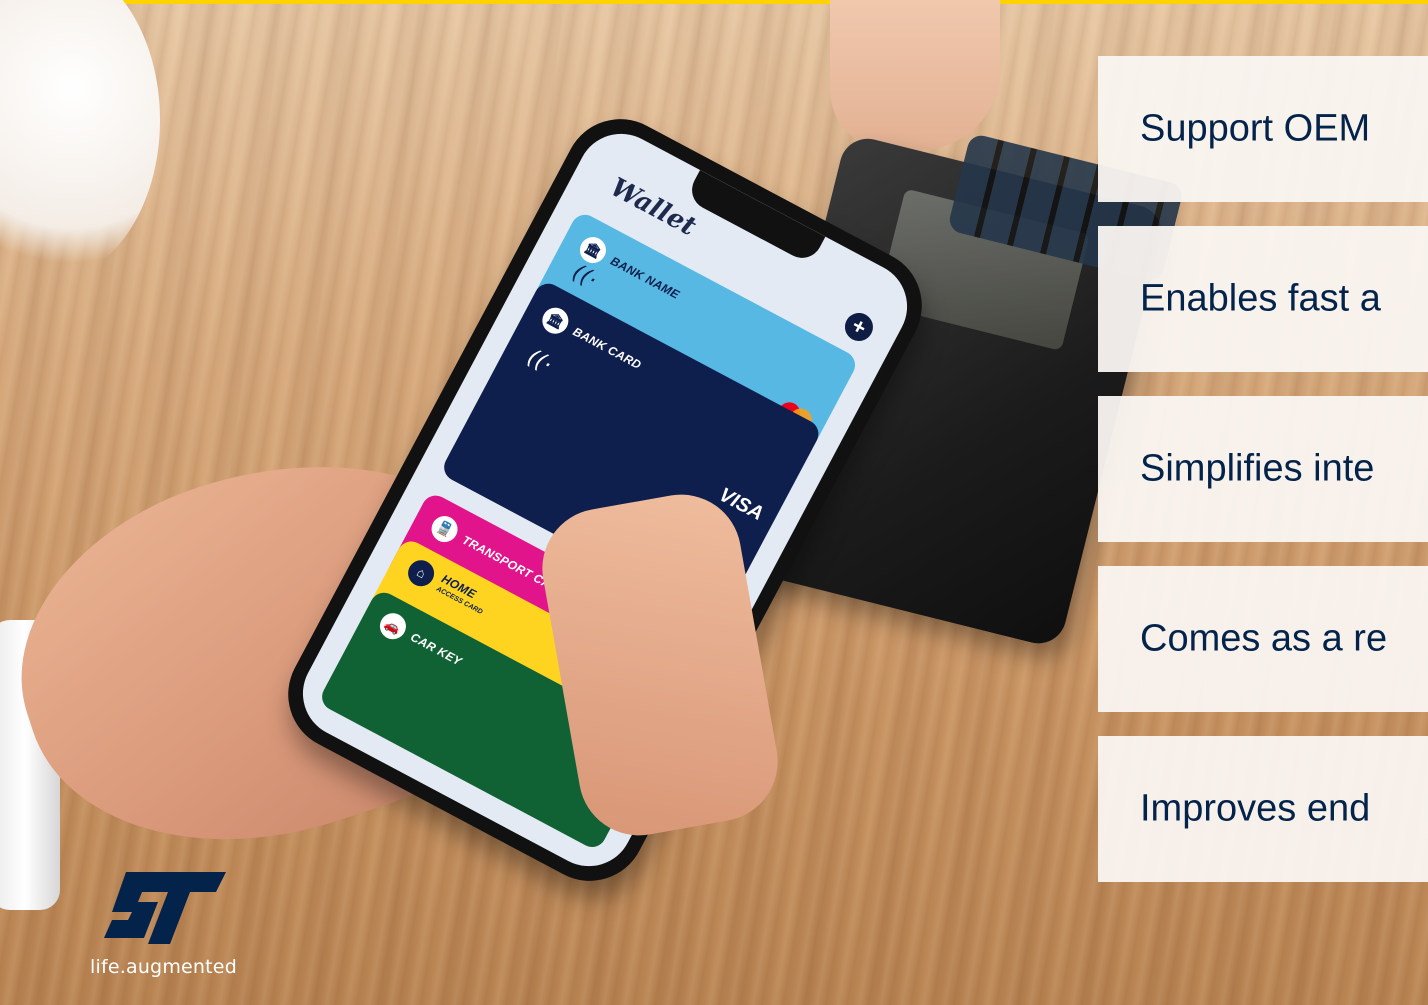 The width and height of the screenshot is (1428, 1005). What do you see at coordinates (607, 348) in the screenshot?
I see `bank-card-label: BANK CARD` at bounding box center [607, 348].